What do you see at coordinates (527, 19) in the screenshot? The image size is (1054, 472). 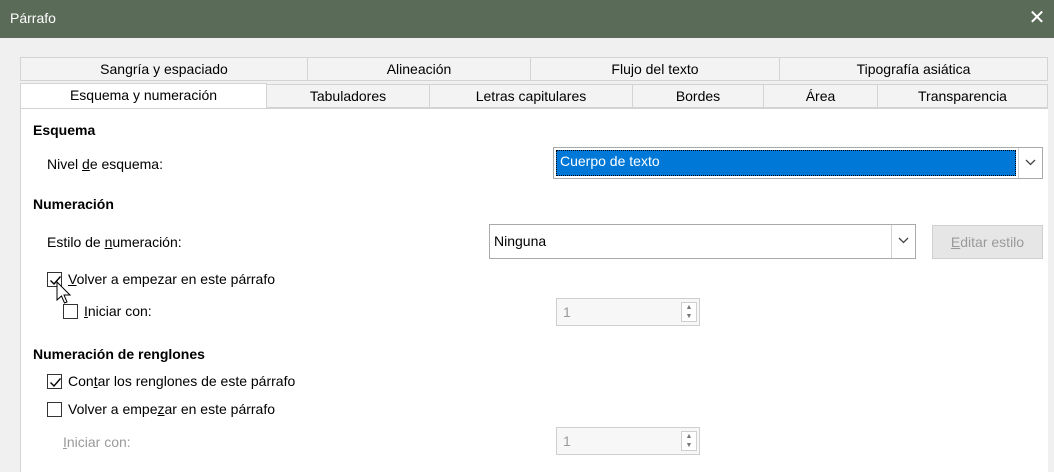 I see `title-bar: Párrafo ✕` at bounding box center [527, 19].